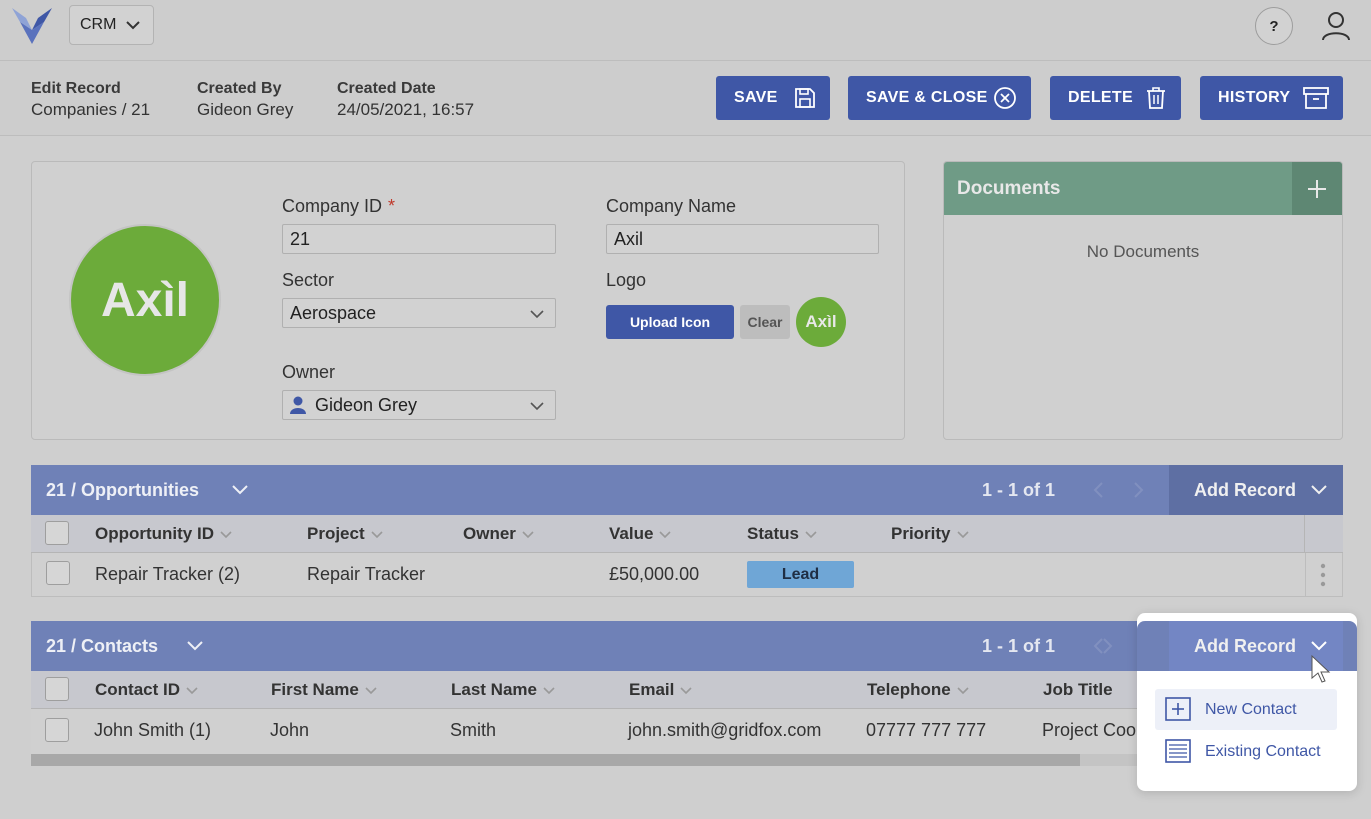  What do you see at coordinates (670, 322) in the screenshot?
I see `upload-icon-button: Upload Icon` at bounding box center [670, 322].